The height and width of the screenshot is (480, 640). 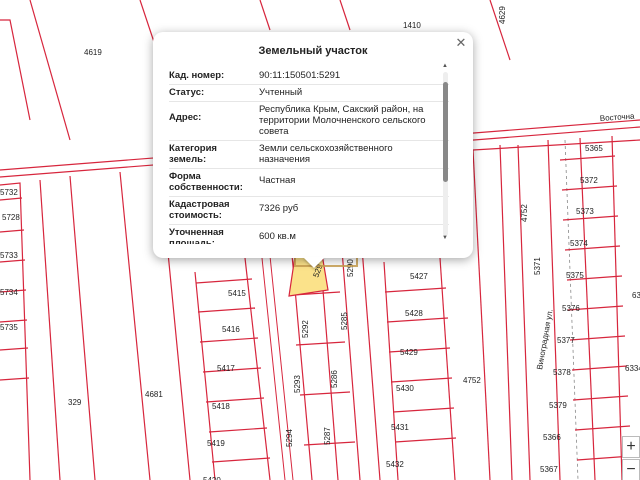 What do you see at coordinates (221, 406) in the screenshot?
I see `parcel-label: 5418` at bounding box center [221, 406].